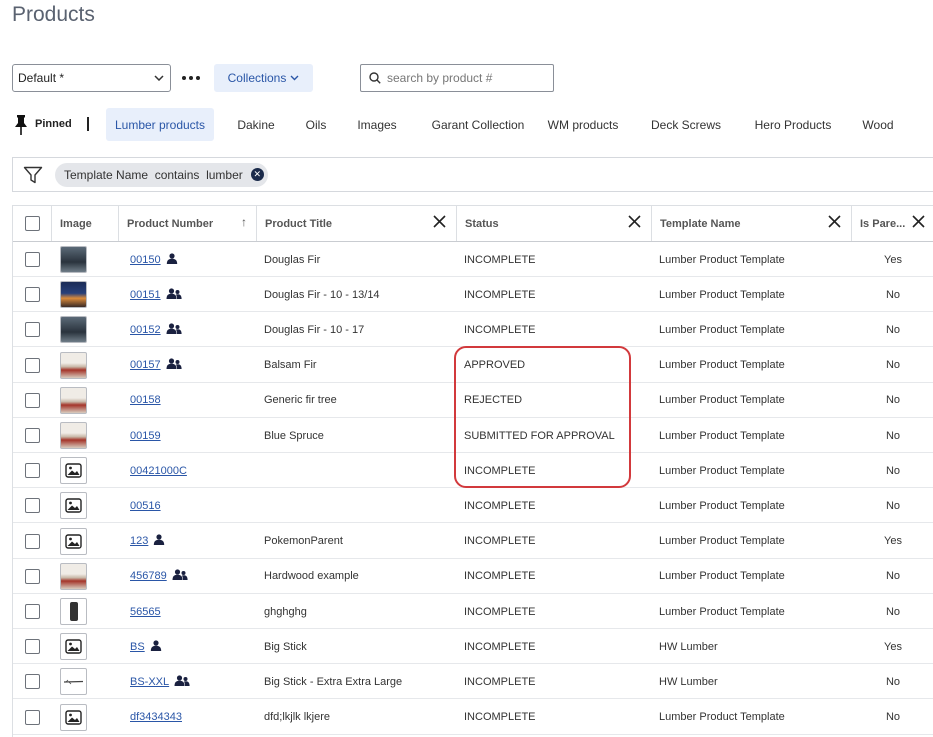  I want to click on sort-ascending-icon: ↑, so click(244, 222).